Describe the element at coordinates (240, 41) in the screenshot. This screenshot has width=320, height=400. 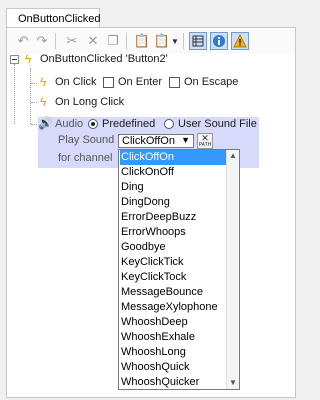
I see `warning-icon` at that location.